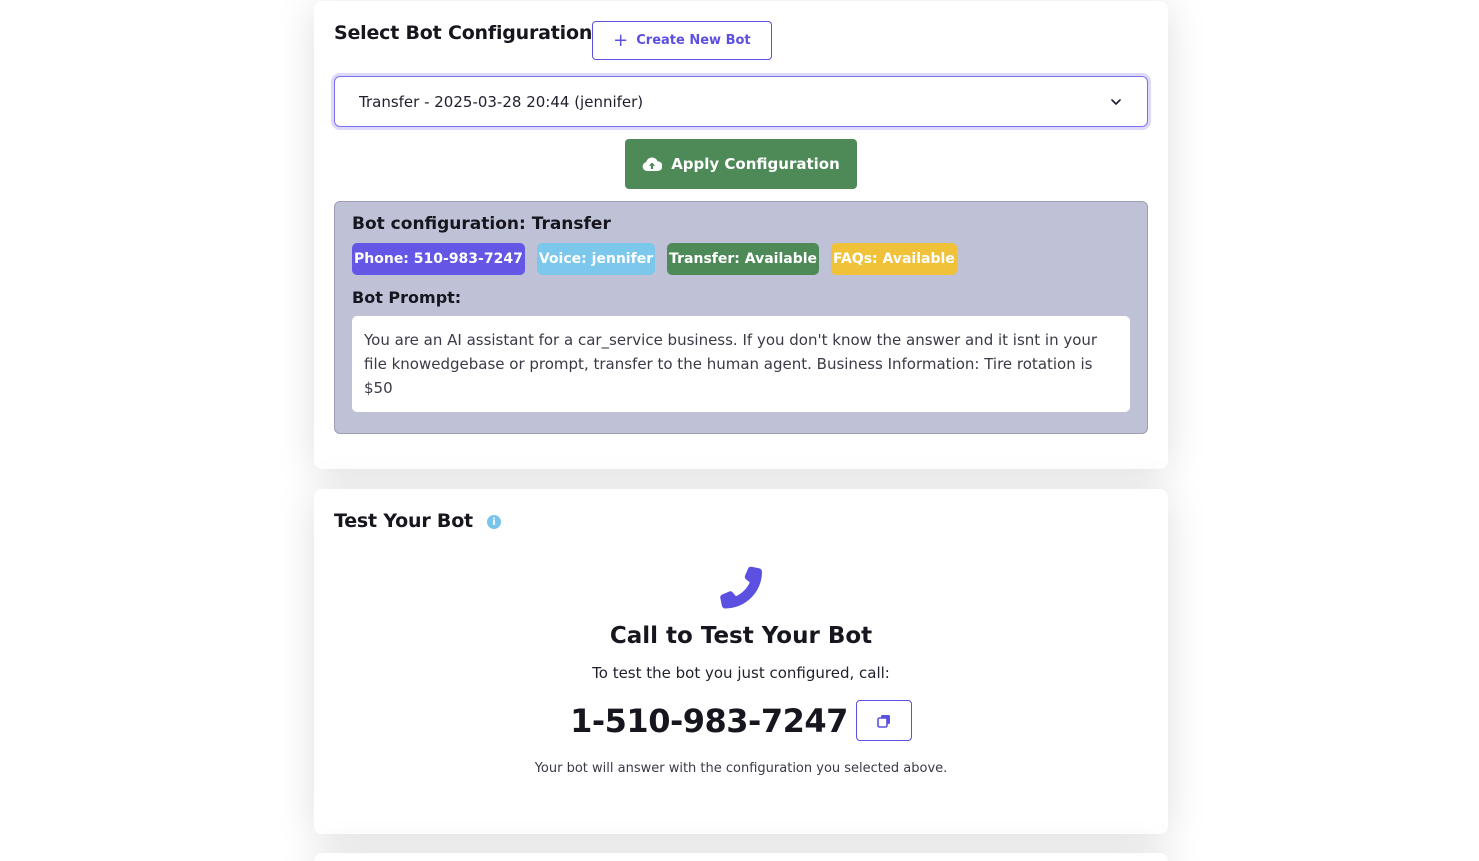 This screenshot has width=1479, height=861. What do you see at coordinates (709, 720) in the screenshot?
I see `test-phone-number: 1-510-983-7247` at bounding box center [709, 720].